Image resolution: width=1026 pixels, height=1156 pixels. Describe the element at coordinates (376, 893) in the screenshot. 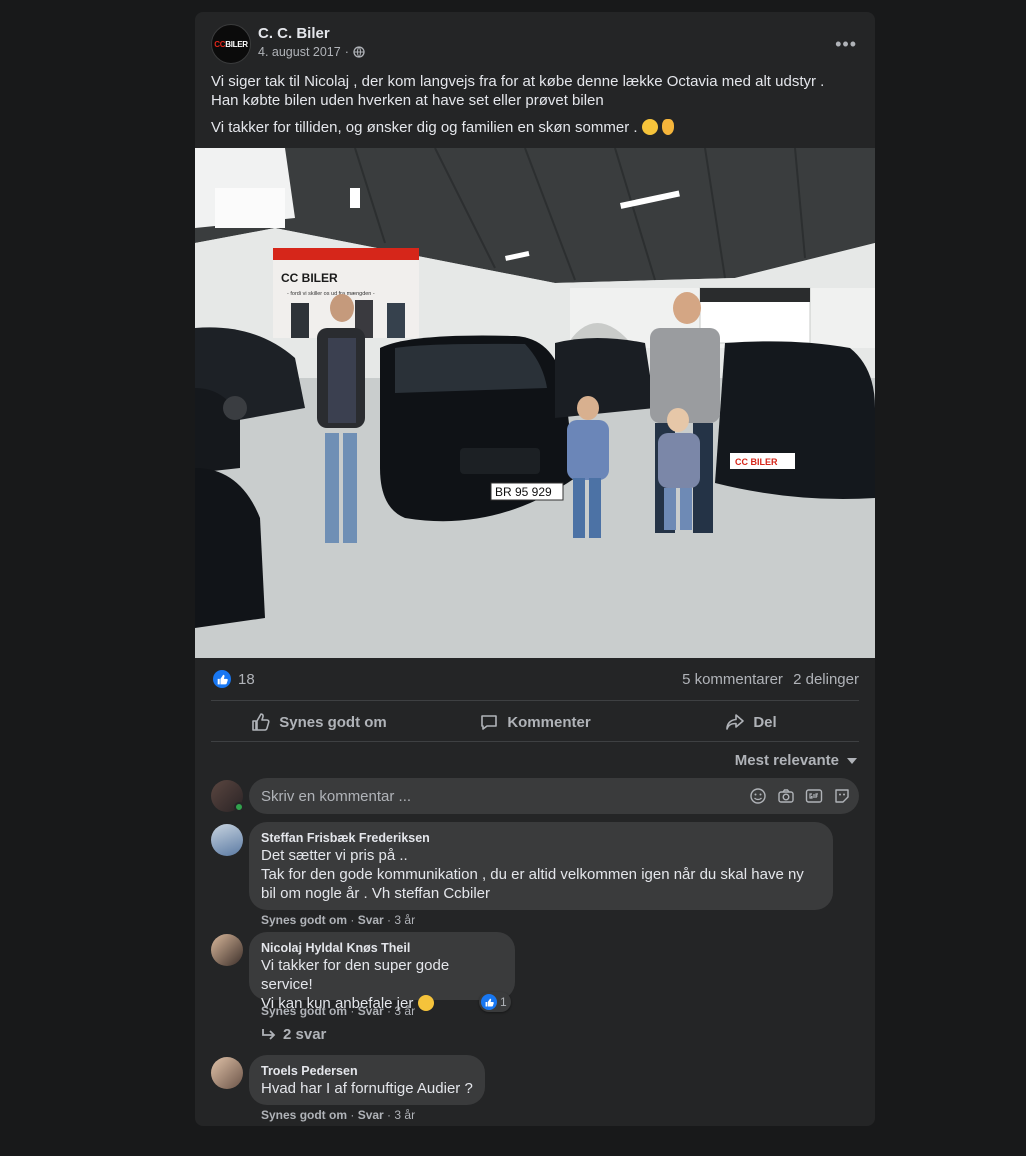

I see `comment-text-line: bil om nogle år . Vh steffan Ccbiler` at that location.